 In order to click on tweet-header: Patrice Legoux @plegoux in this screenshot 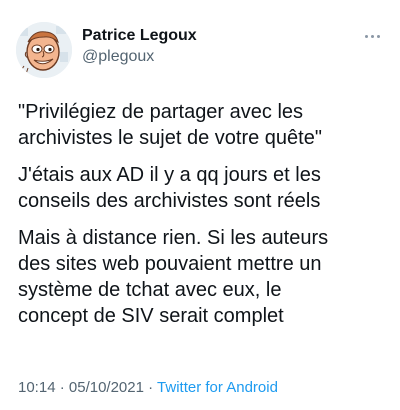, I will do `click(200, 50)`.